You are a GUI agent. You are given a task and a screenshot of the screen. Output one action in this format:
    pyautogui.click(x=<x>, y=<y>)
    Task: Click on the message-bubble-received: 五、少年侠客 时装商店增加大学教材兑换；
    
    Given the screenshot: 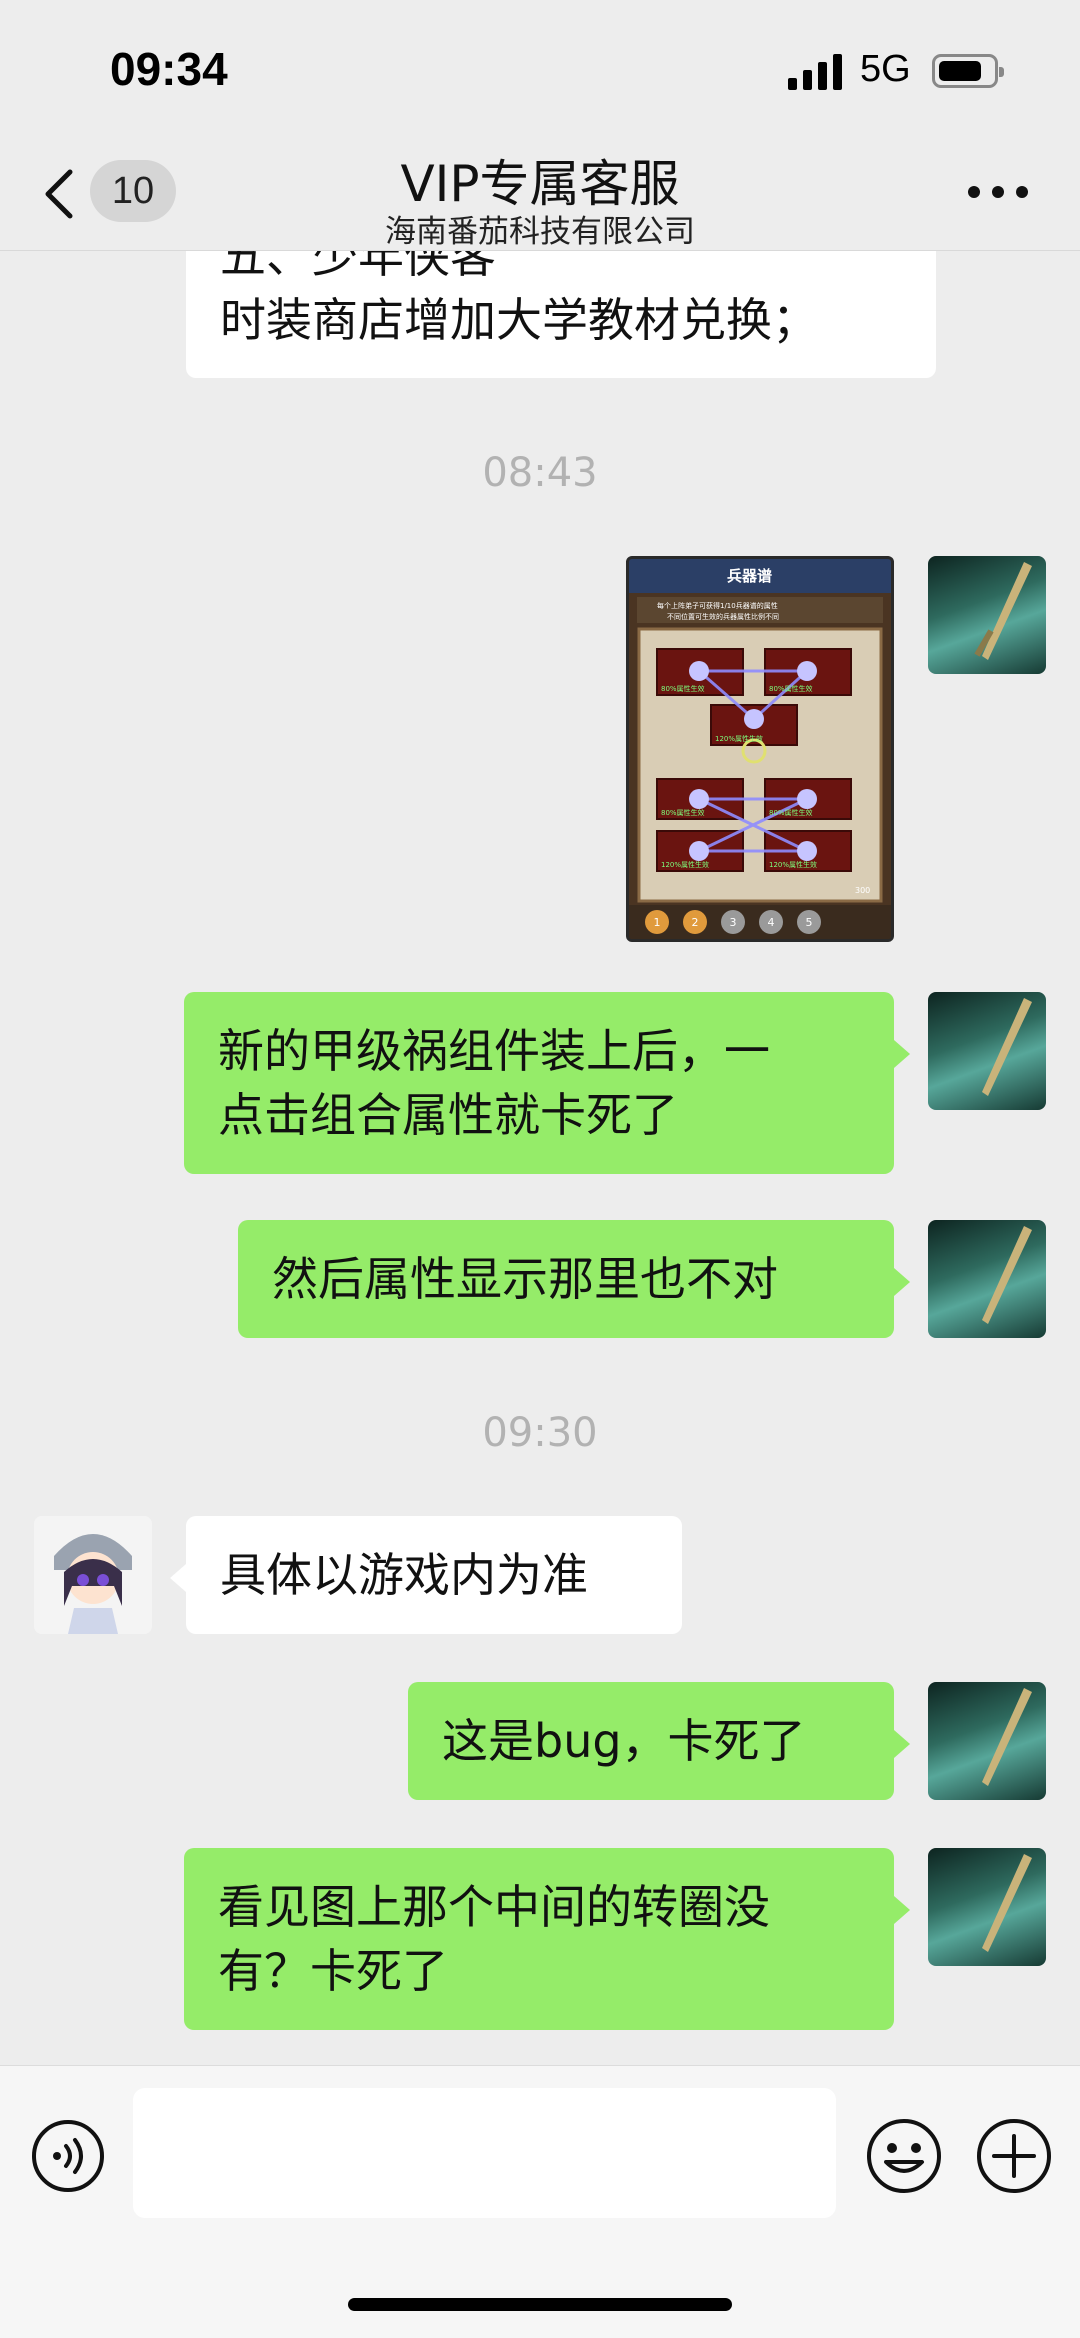 What is the action you would take?
    pyautogui.click(x=561, y=314)
    